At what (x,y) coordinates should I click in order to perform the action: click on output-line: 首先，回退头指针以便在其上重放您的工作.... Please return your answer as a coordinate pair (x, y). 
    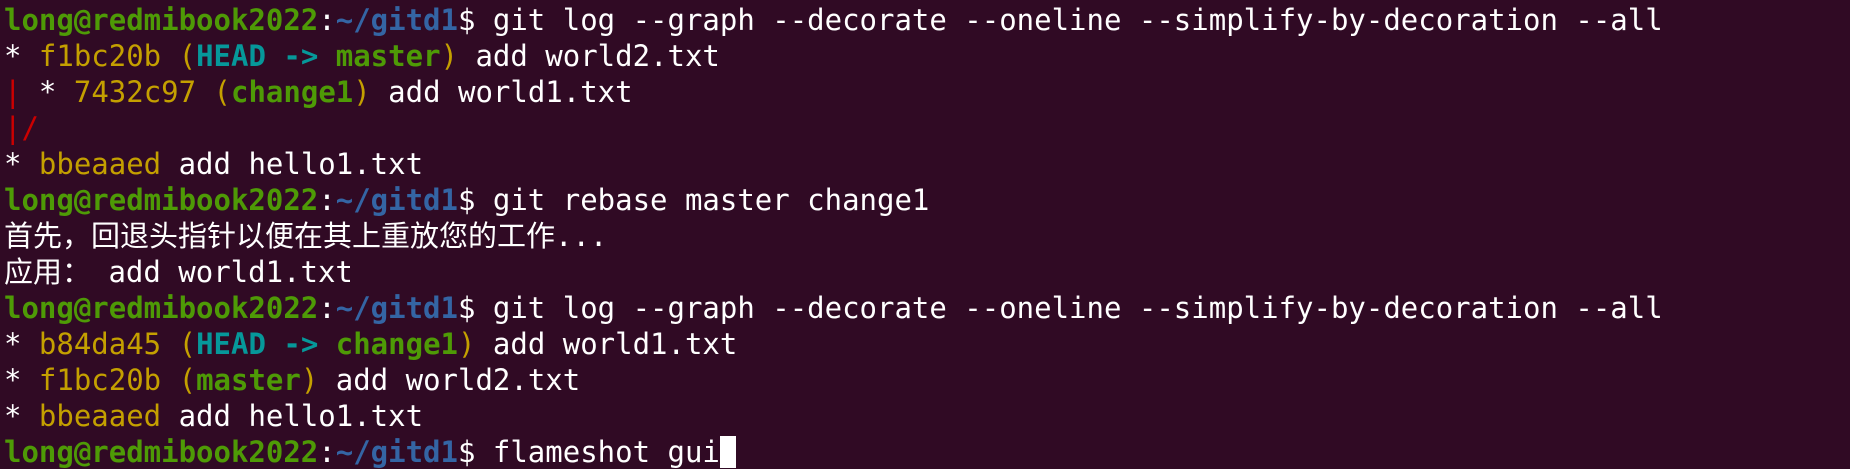
    Looking at the image, I should click on (927, 236).